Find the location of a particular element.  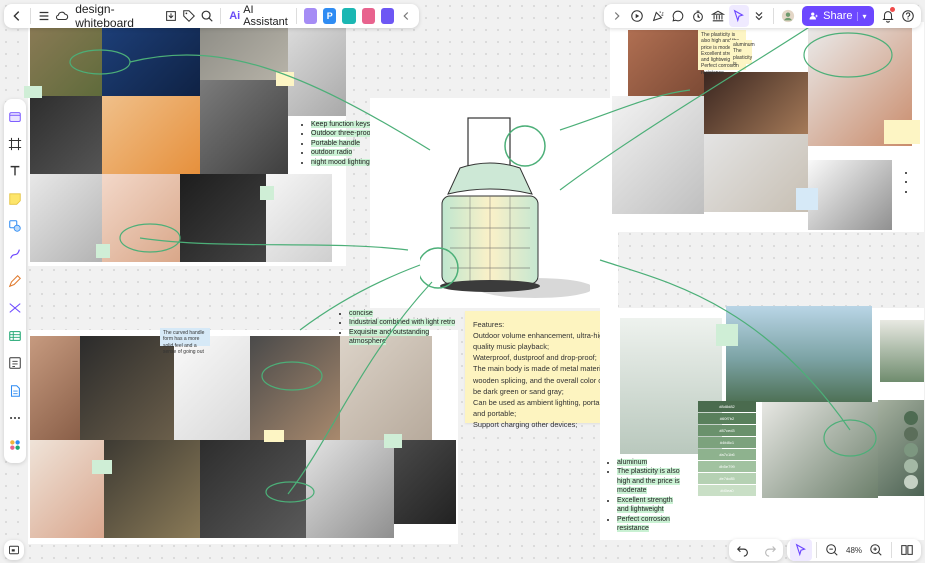

redo-button is located at coordinates (770, 550).